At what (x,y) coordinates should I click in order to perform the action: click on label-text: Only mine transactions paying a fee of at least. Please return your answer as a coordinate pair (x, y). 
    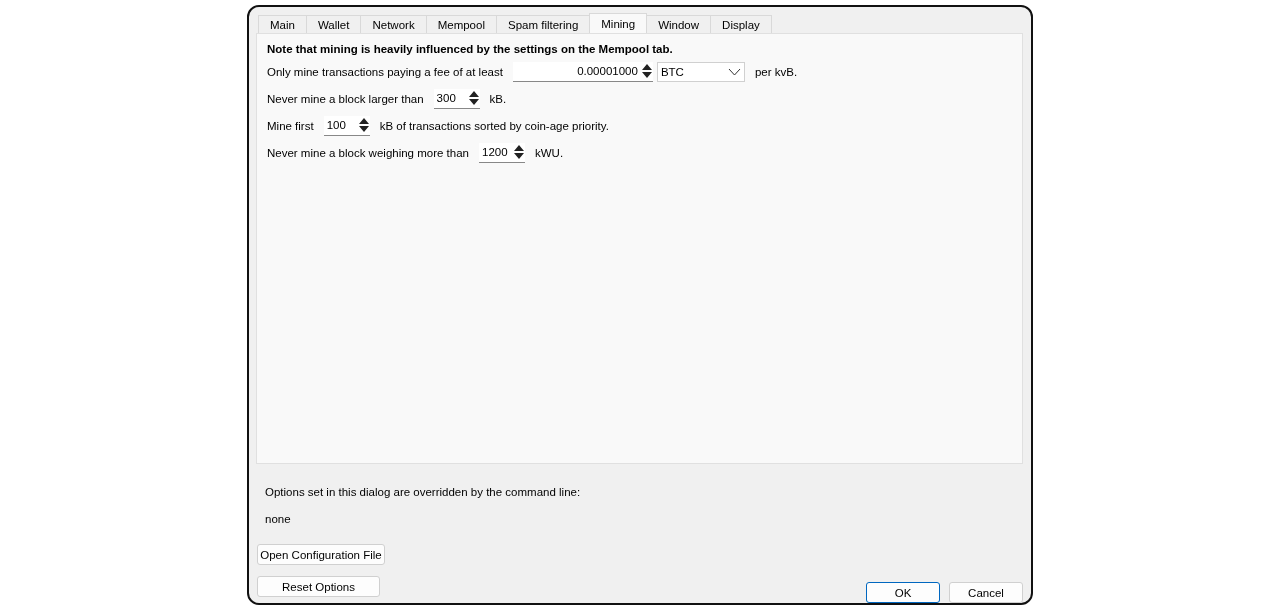
    Looking at the image, I should click on (385, 71).